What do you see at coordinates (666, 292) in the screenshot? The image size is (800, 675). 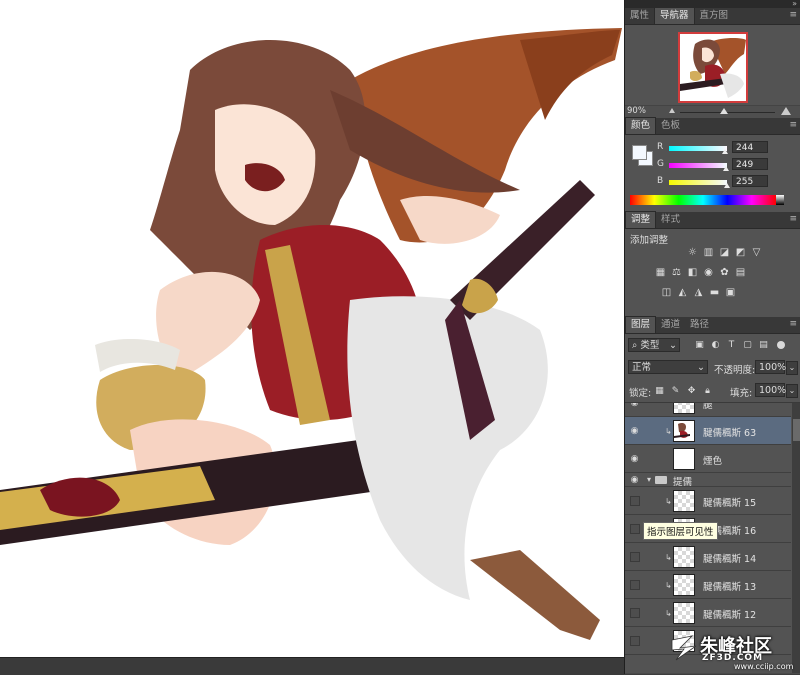 I see `invert-icon: ◫` at bounding box center [666, 292].